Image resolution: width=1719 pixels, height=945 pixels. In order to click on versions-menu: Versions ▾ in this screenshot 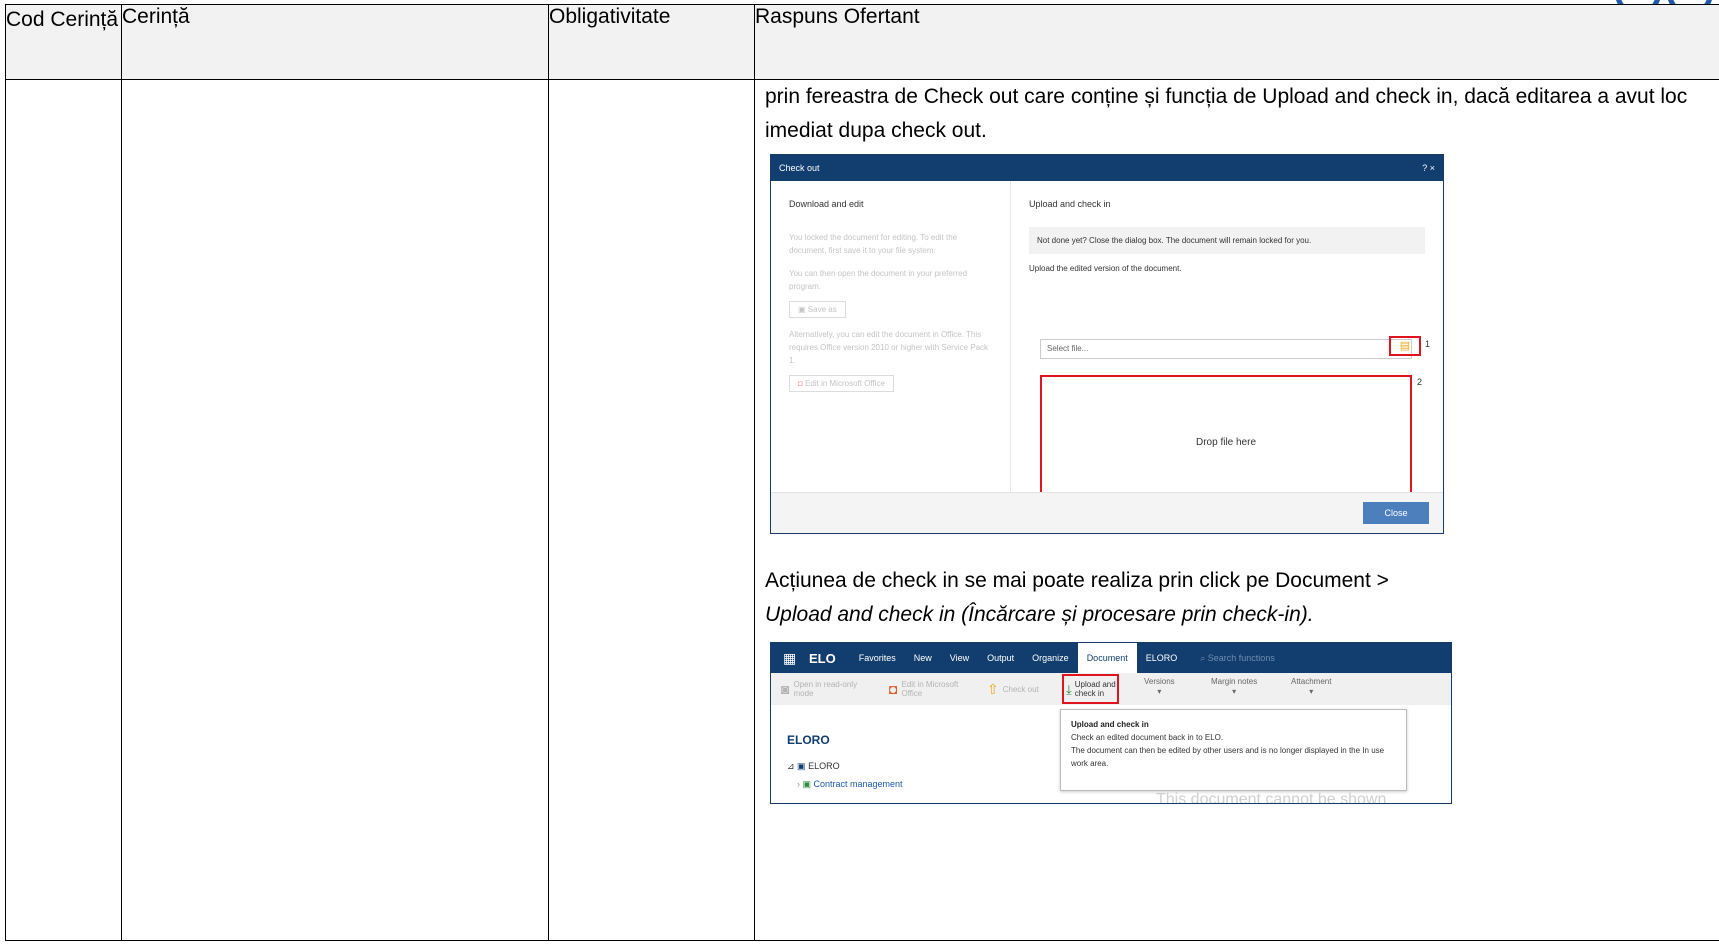, I will do `click(1159, 687)`.